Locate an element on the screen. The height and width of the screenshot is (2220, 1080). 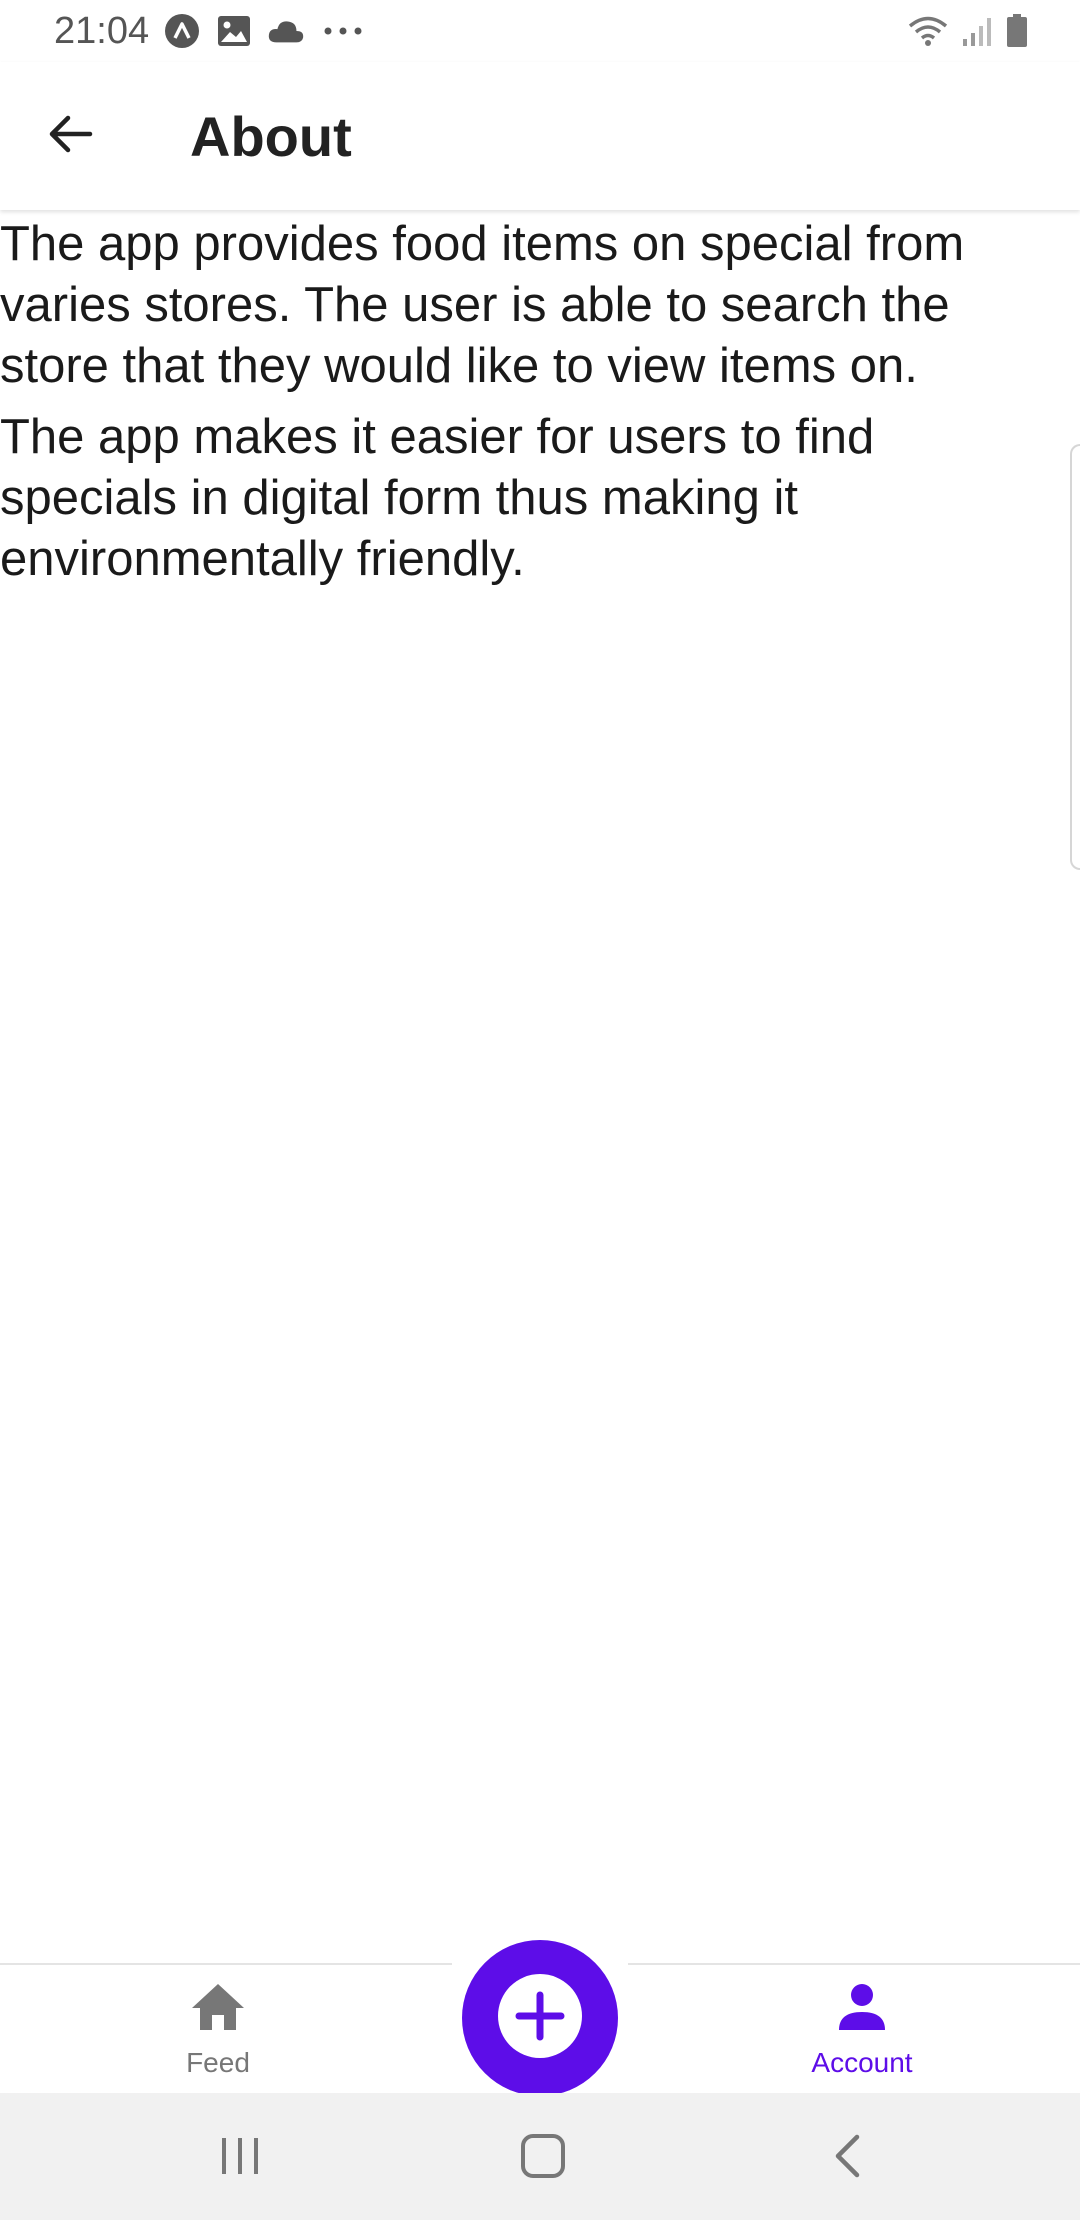
recents-button is located at coordinates (240, 2158).